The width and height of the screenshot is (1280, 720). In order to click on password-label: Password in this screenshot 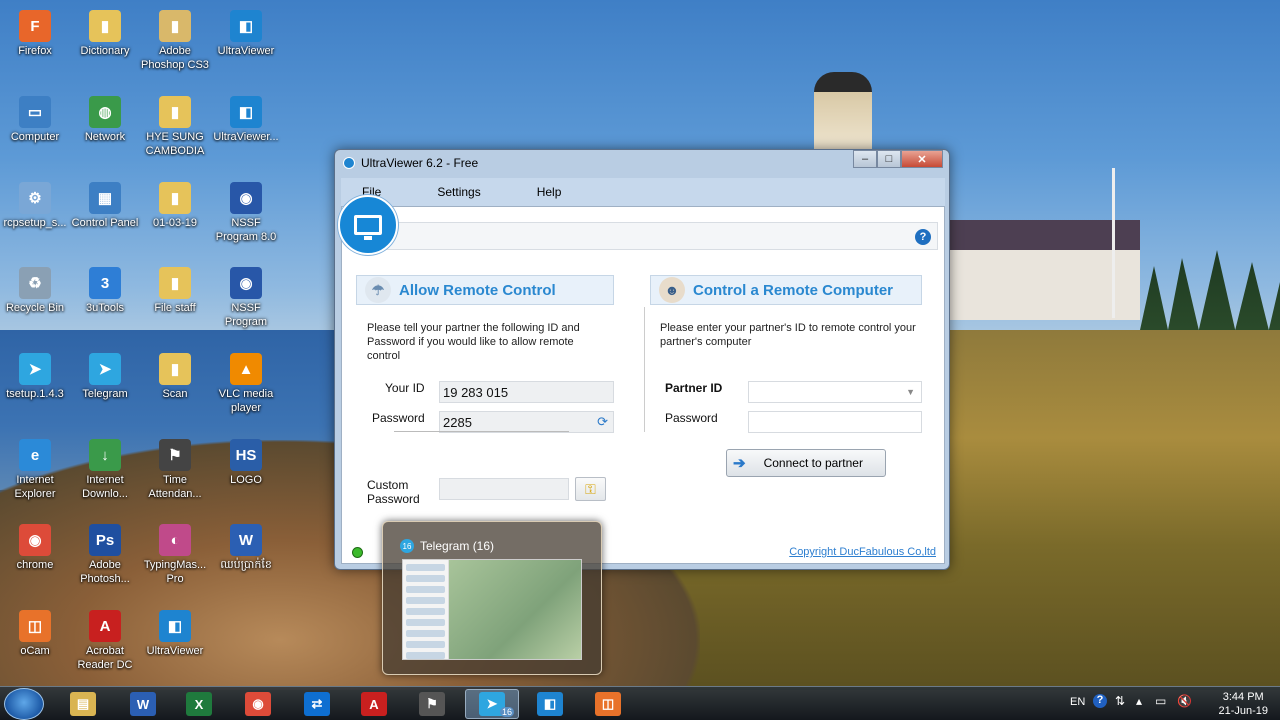, I will do `click(398, 418)`.